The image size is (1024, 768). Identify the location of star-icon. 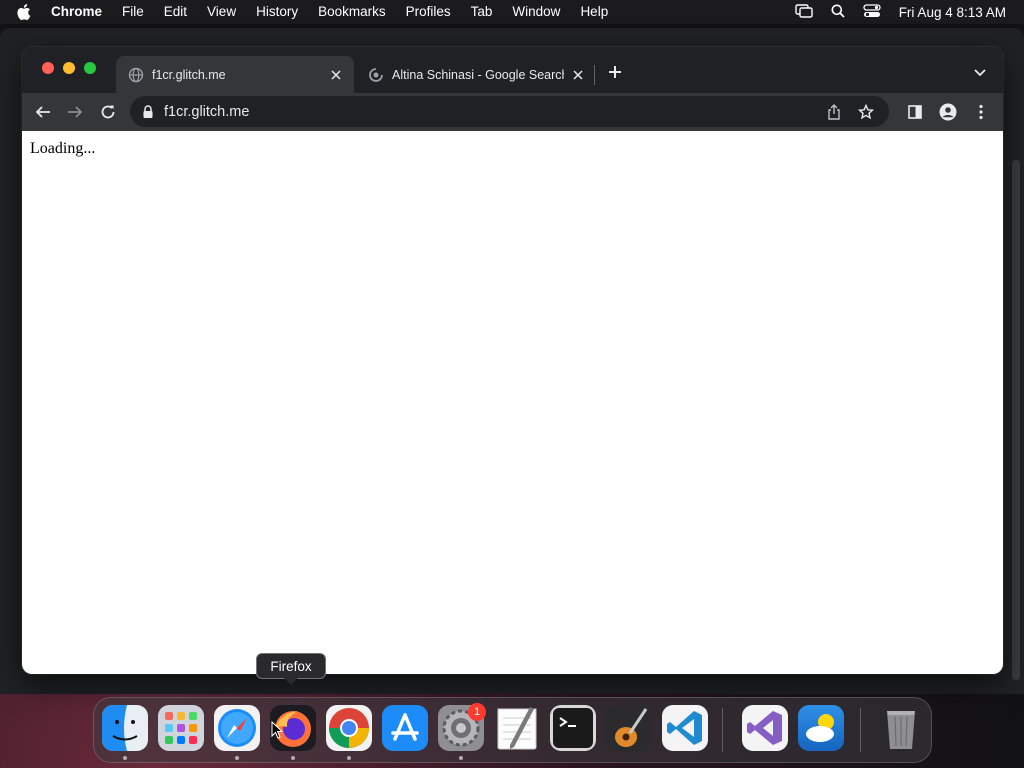
(866, 112).